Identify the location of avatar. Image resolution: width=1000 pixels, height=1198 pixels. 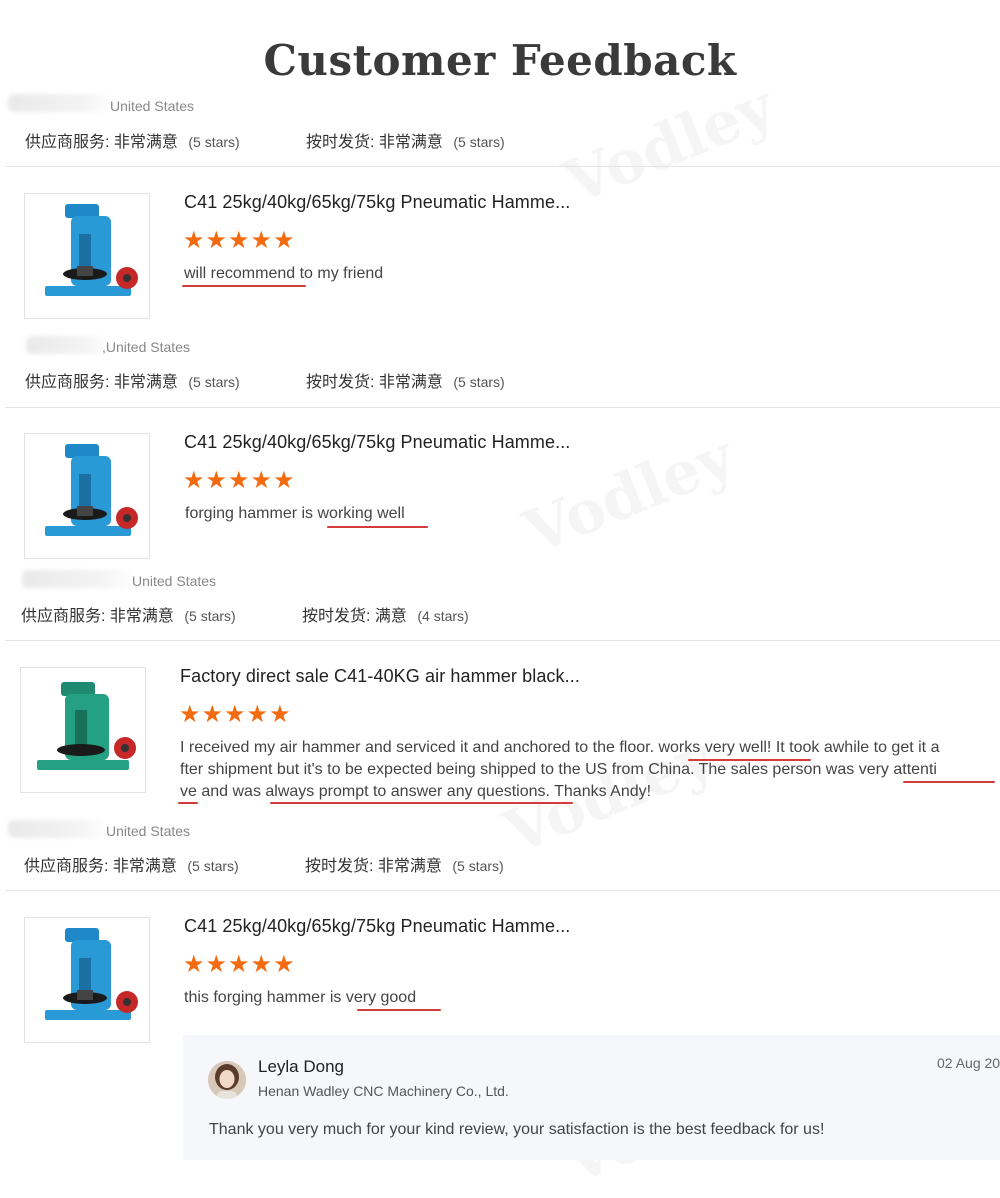
(227, 1080).